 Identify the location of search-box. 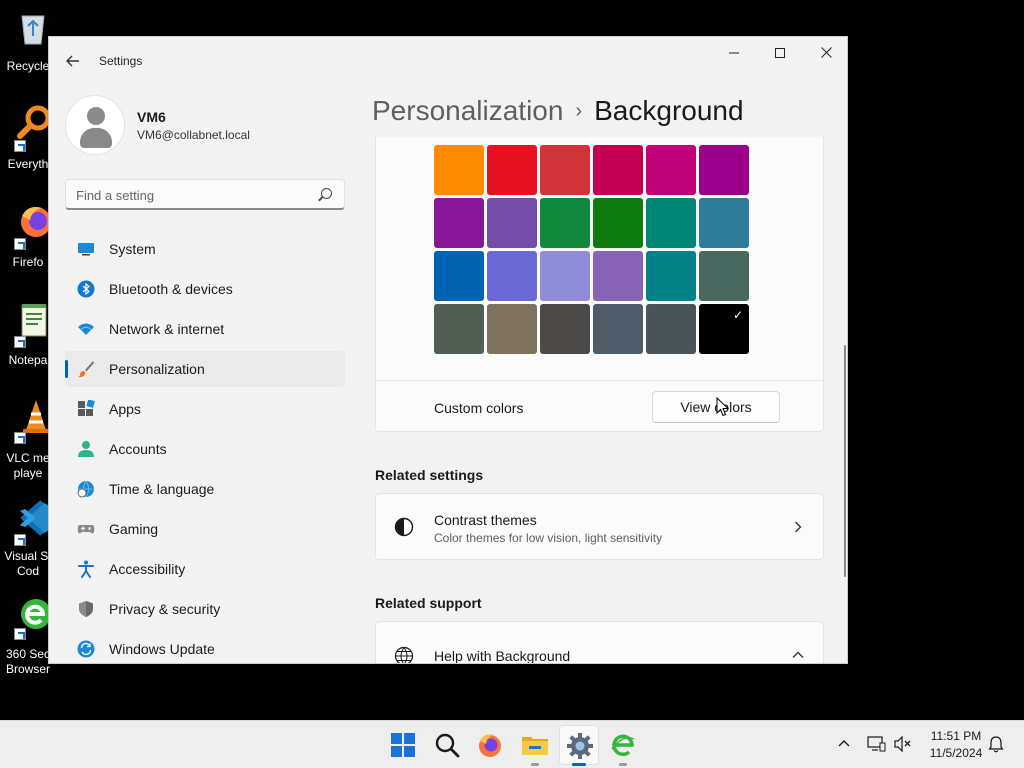
(205, 194).